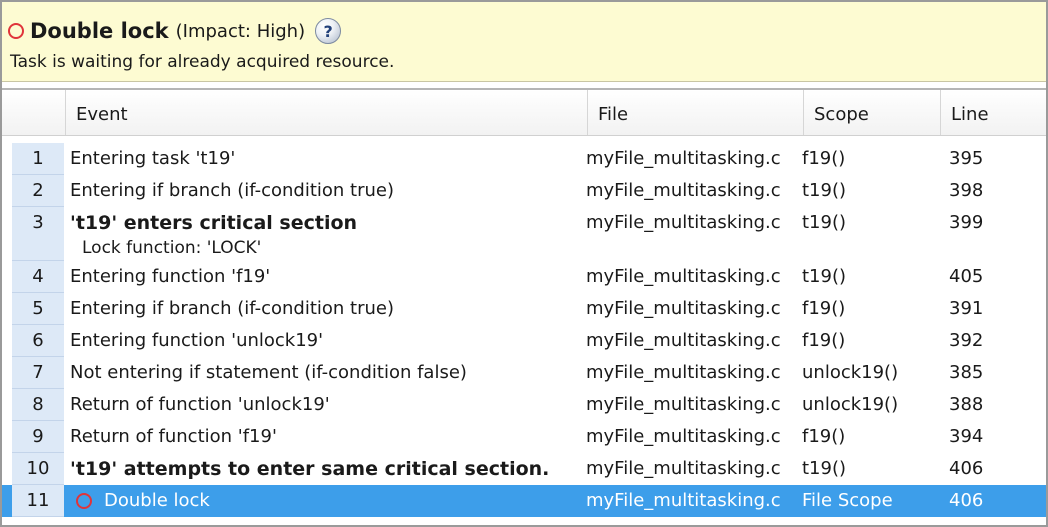 The width and height of the screenshot is (1048, 527). I want to click on line-cell: 395, so click(966, 158).